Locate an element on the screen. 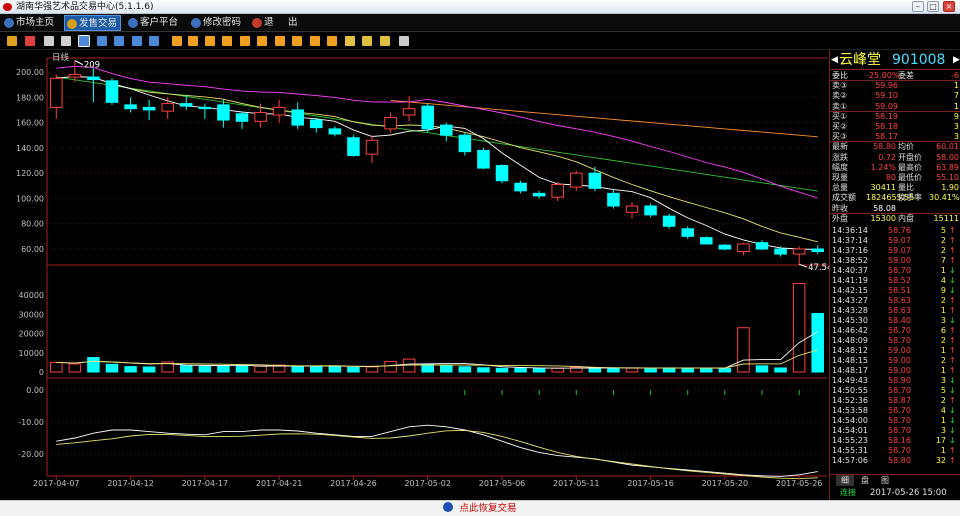 Image resolution: width=960 pixels, height=516 pixels. tick-row: 14:48:15 59.00 2 ↑ is located at coordinates (895, 361).